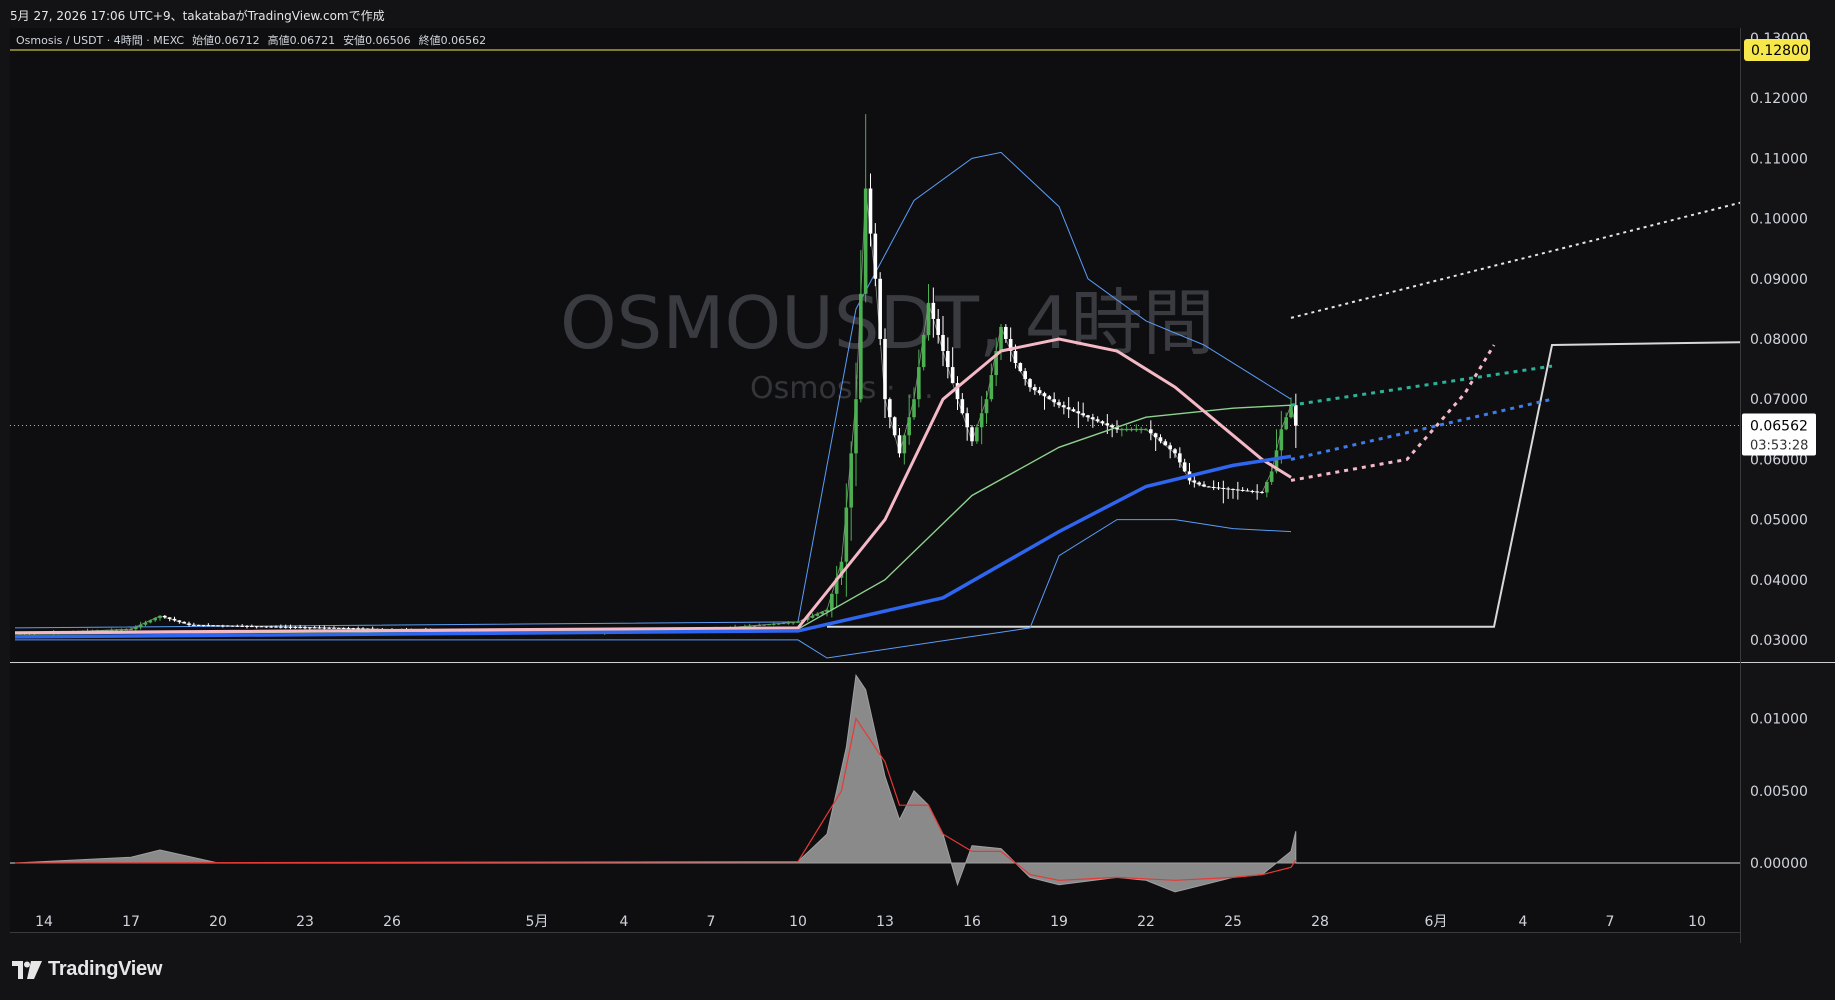 This screenshot has height=1000, width=1835. What do you see at coordinates (27, 969) in the screenshot?
I see `tradingview-logo-icon` at bounding box center [27, 969].